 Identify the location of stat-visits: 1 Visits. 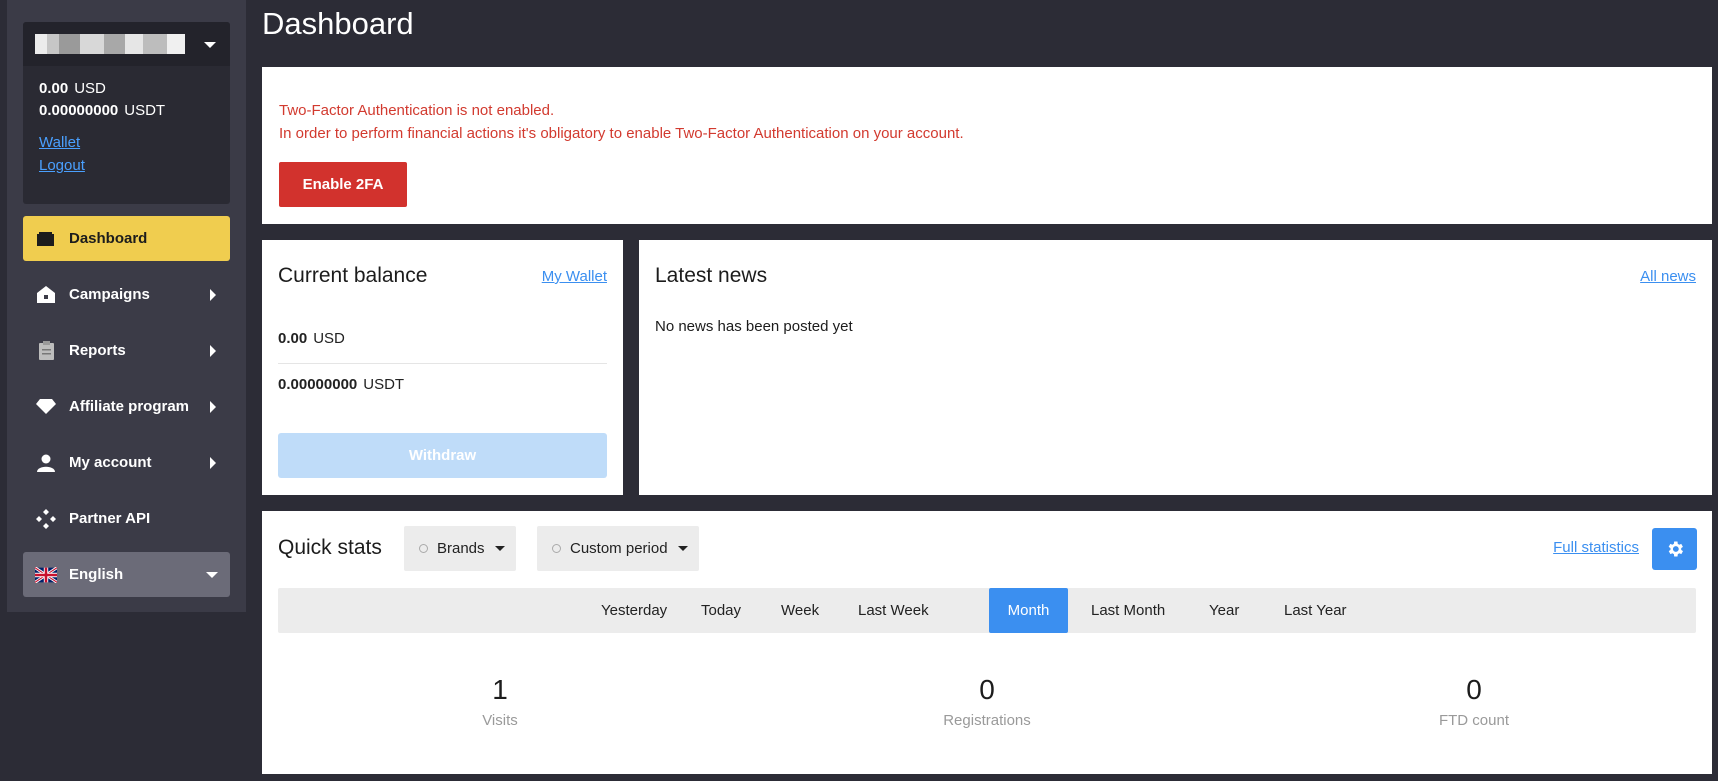
(500, 701).